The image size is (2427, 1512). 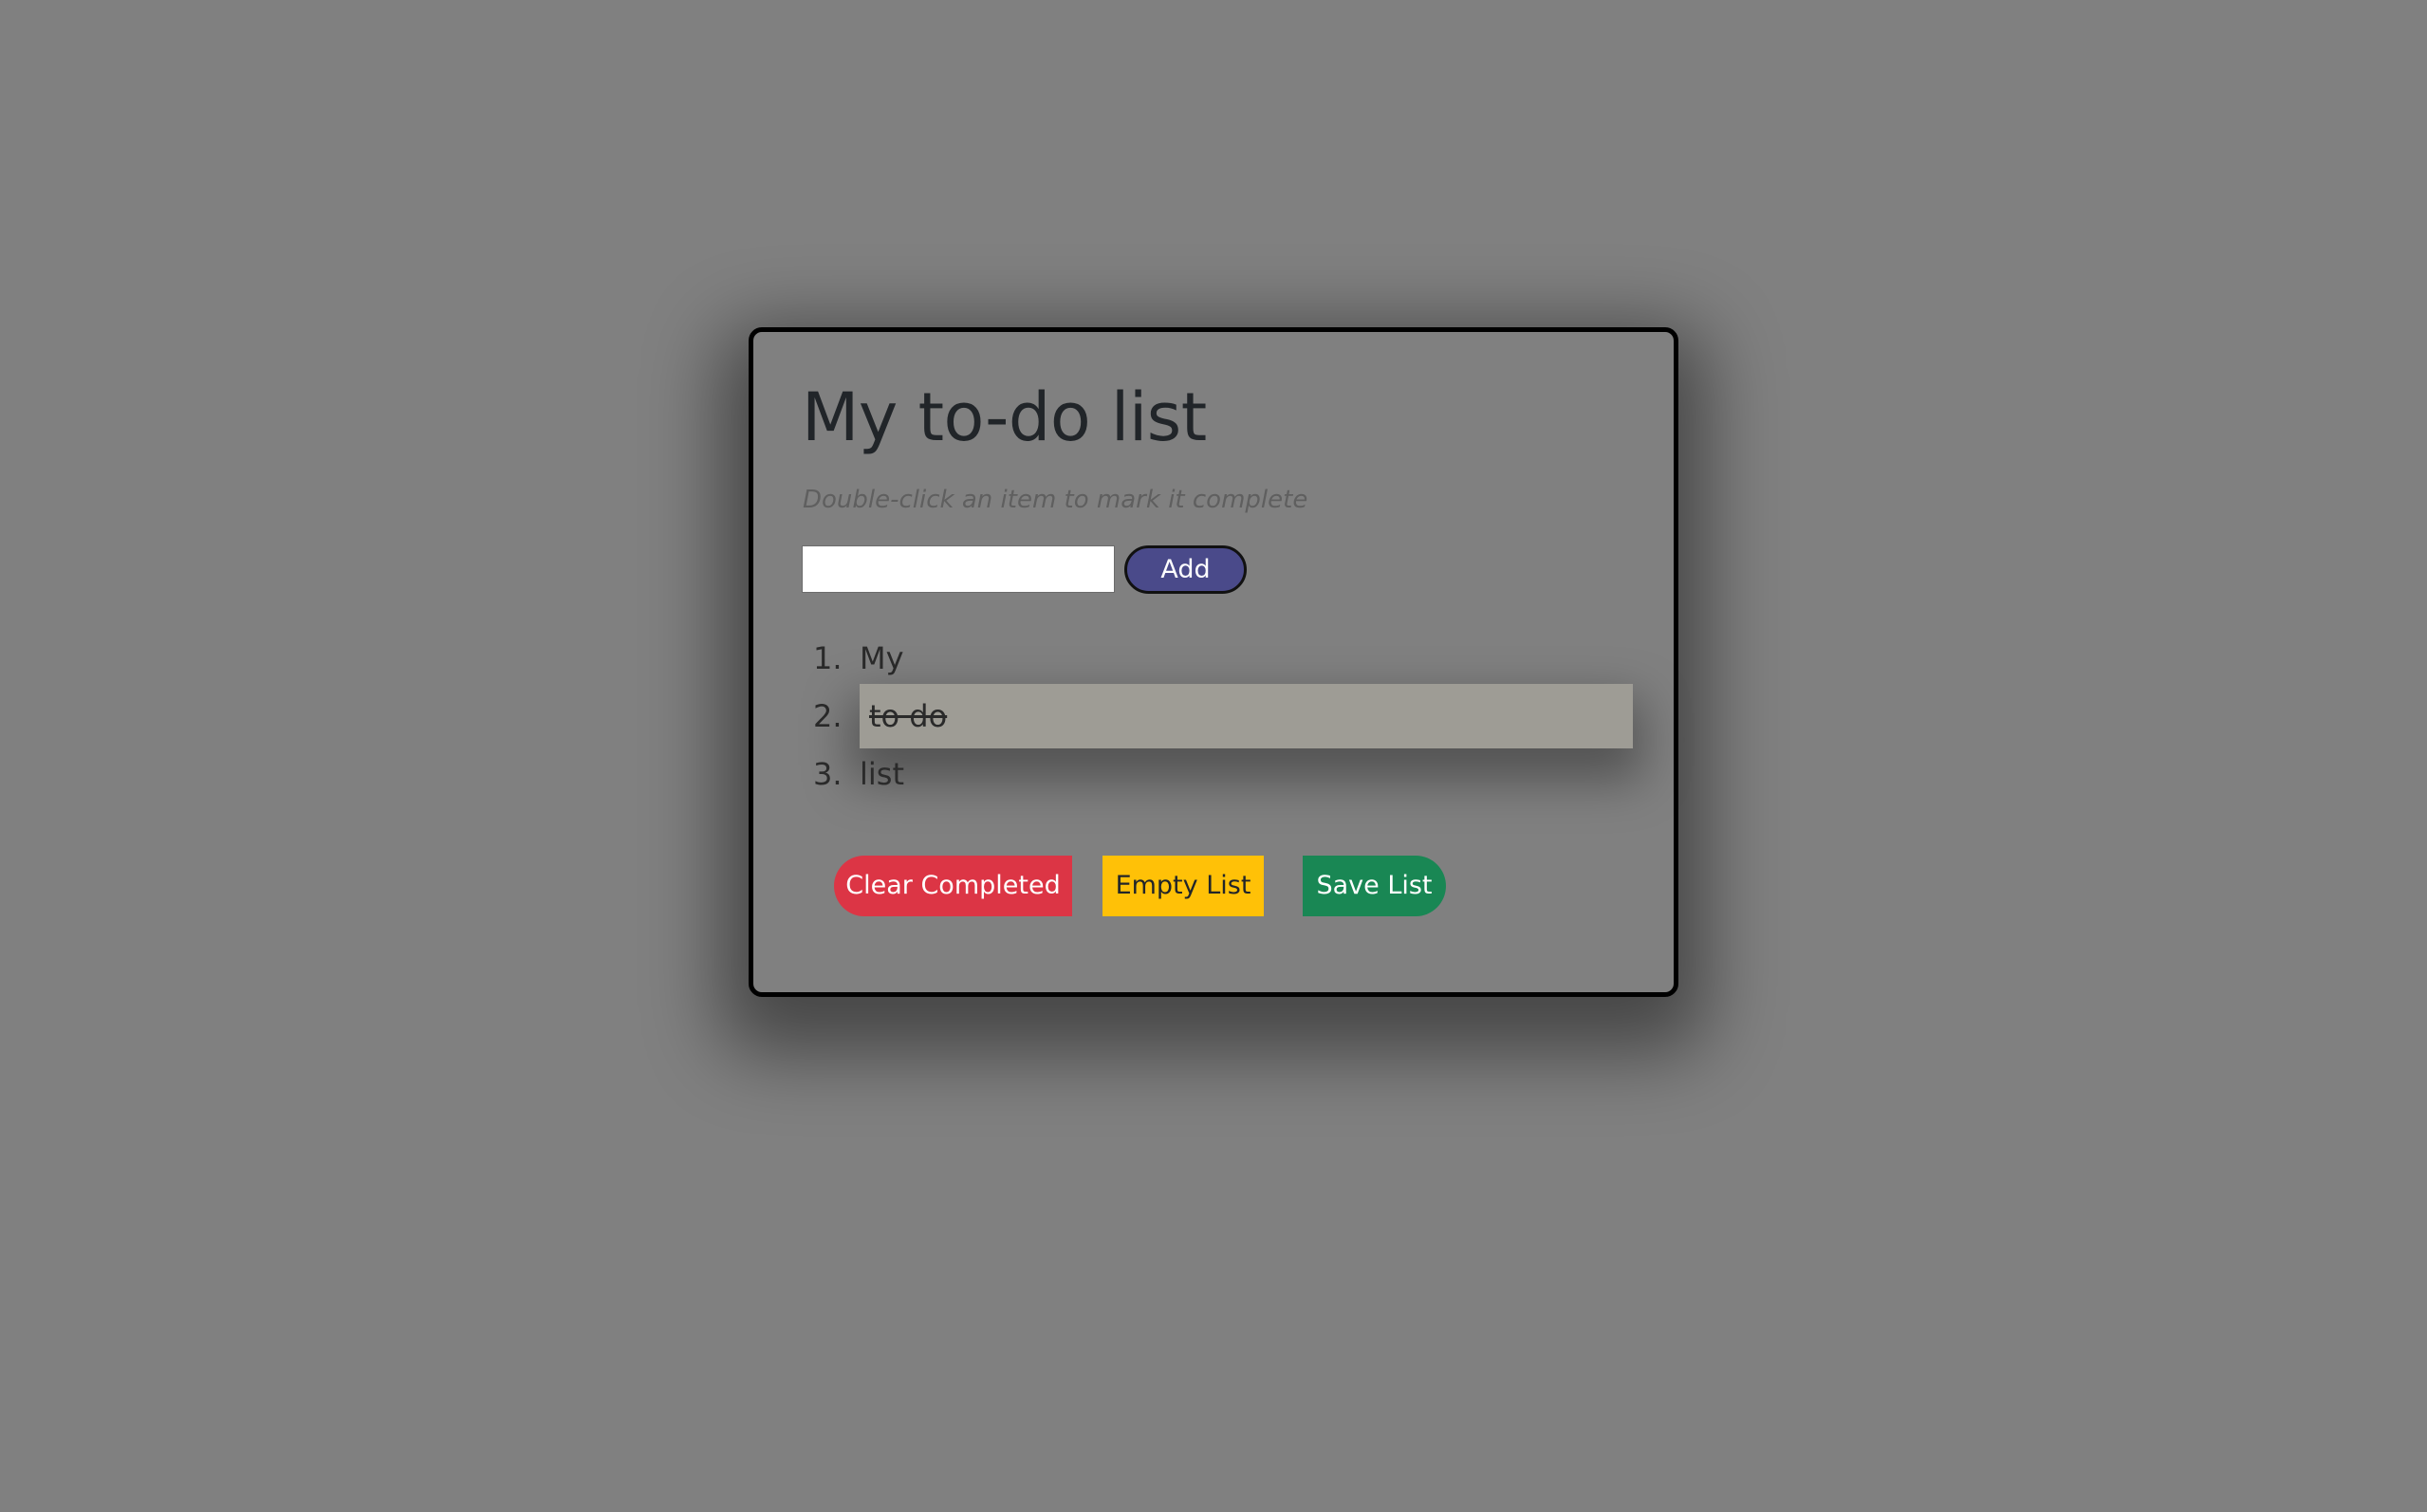 I want to click on add-button: Add, so click(x=1185, y=569).